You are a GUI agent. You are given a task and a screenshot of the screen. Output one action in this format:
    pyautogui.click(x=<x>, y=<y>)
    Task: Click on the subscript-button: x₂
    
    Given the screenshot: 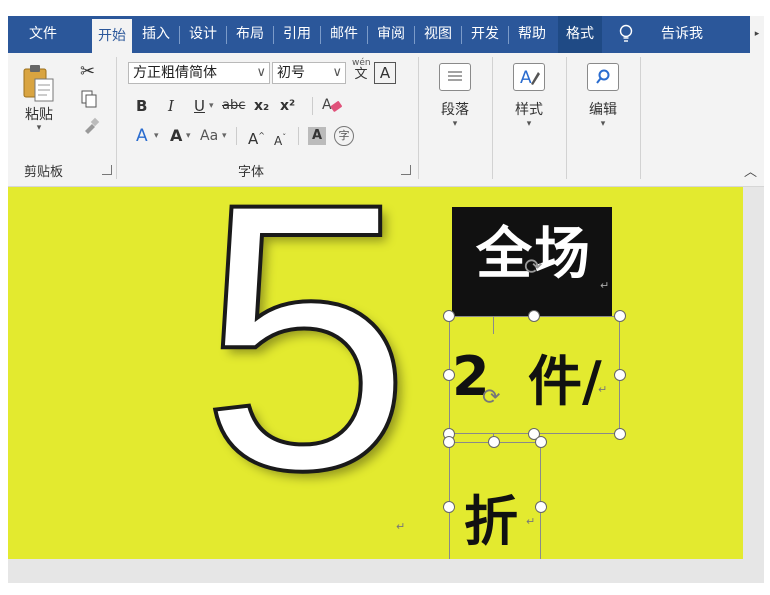 What is the action you would take?
    pyautogui.click(x=261, y=106)
    